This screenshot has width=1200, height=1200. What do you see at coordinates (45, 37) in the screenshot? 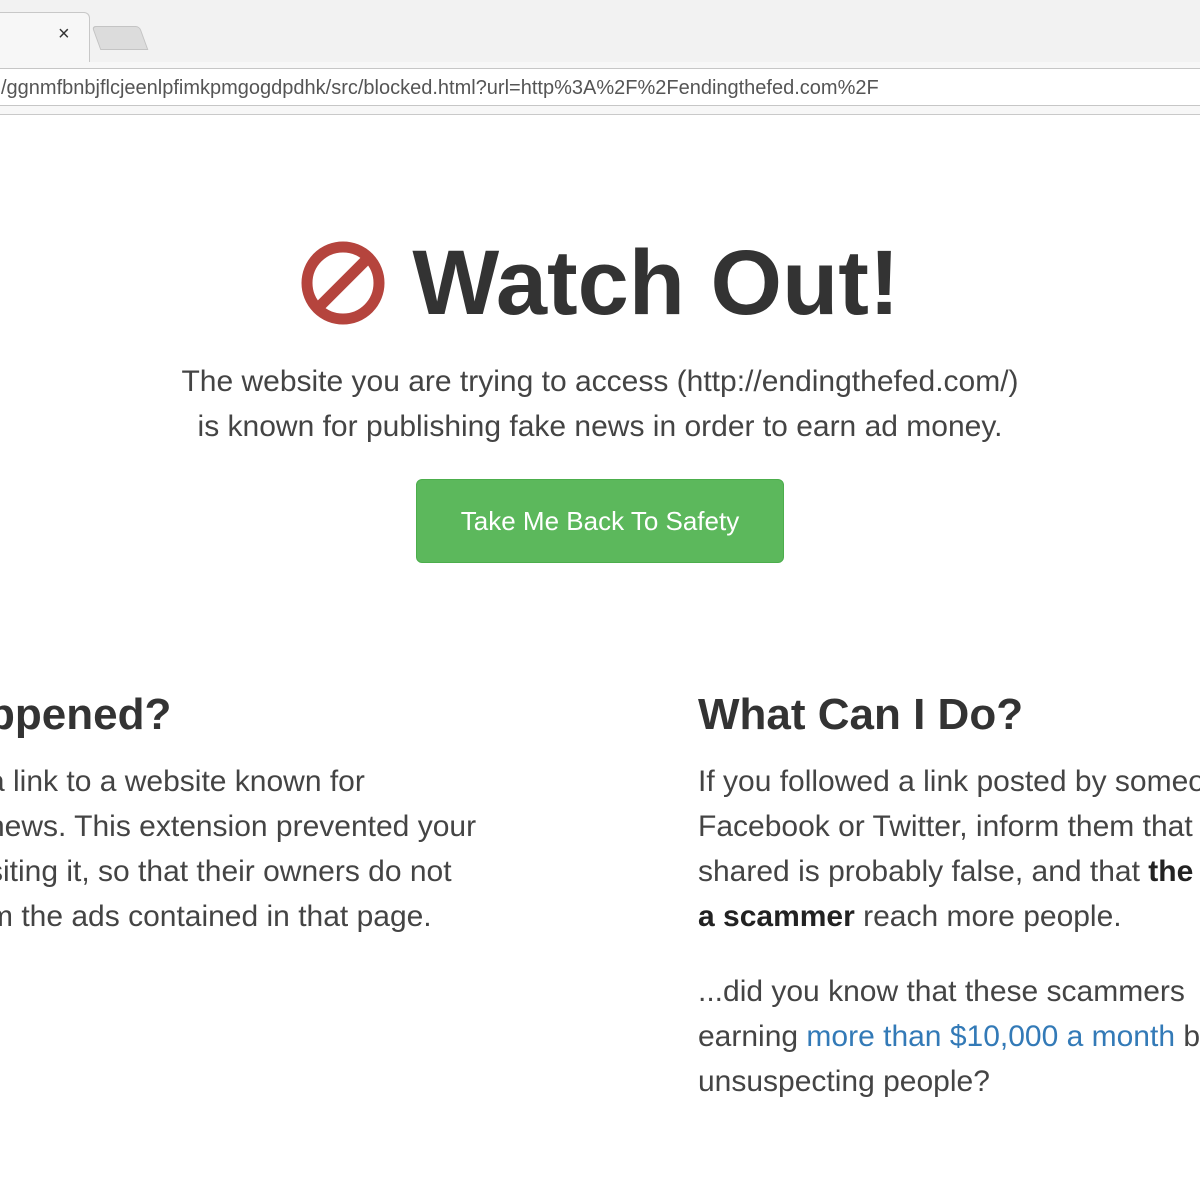
I see `browser-tab` at bounding box center [45, 37].